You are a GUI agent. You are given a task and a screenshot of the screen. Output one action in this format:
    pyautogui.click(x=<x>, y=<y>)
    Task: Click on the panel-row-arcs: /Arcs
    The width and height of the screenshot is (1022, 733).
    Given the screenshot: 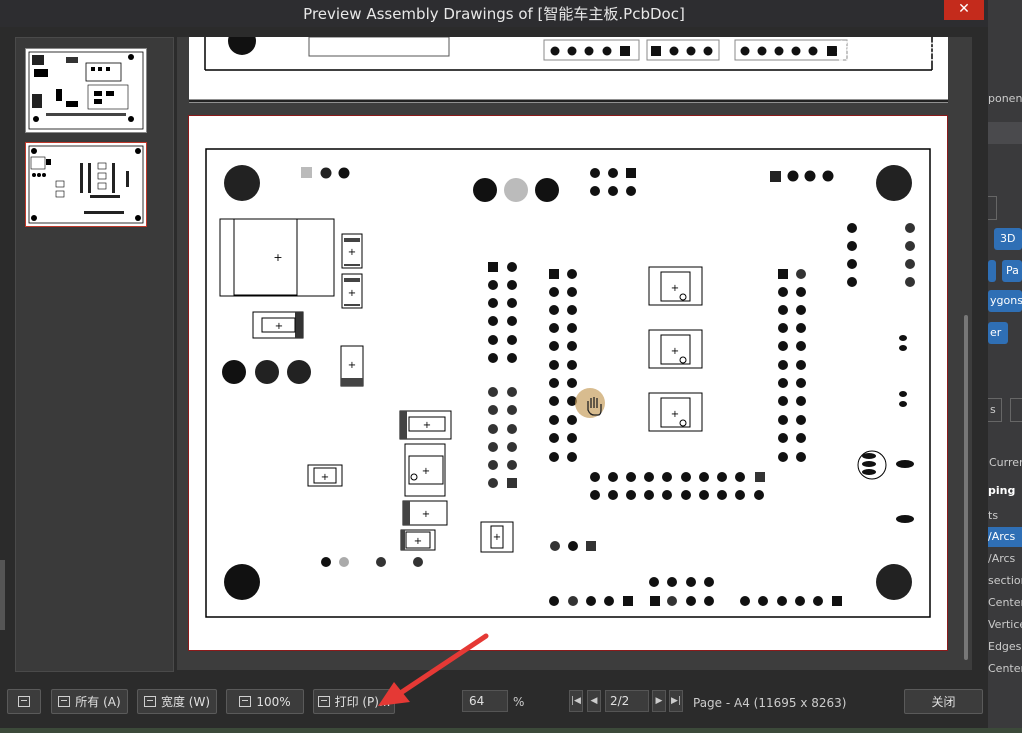 What is the action you would take?
    pyautogui.click(x=1005, y=558)
    